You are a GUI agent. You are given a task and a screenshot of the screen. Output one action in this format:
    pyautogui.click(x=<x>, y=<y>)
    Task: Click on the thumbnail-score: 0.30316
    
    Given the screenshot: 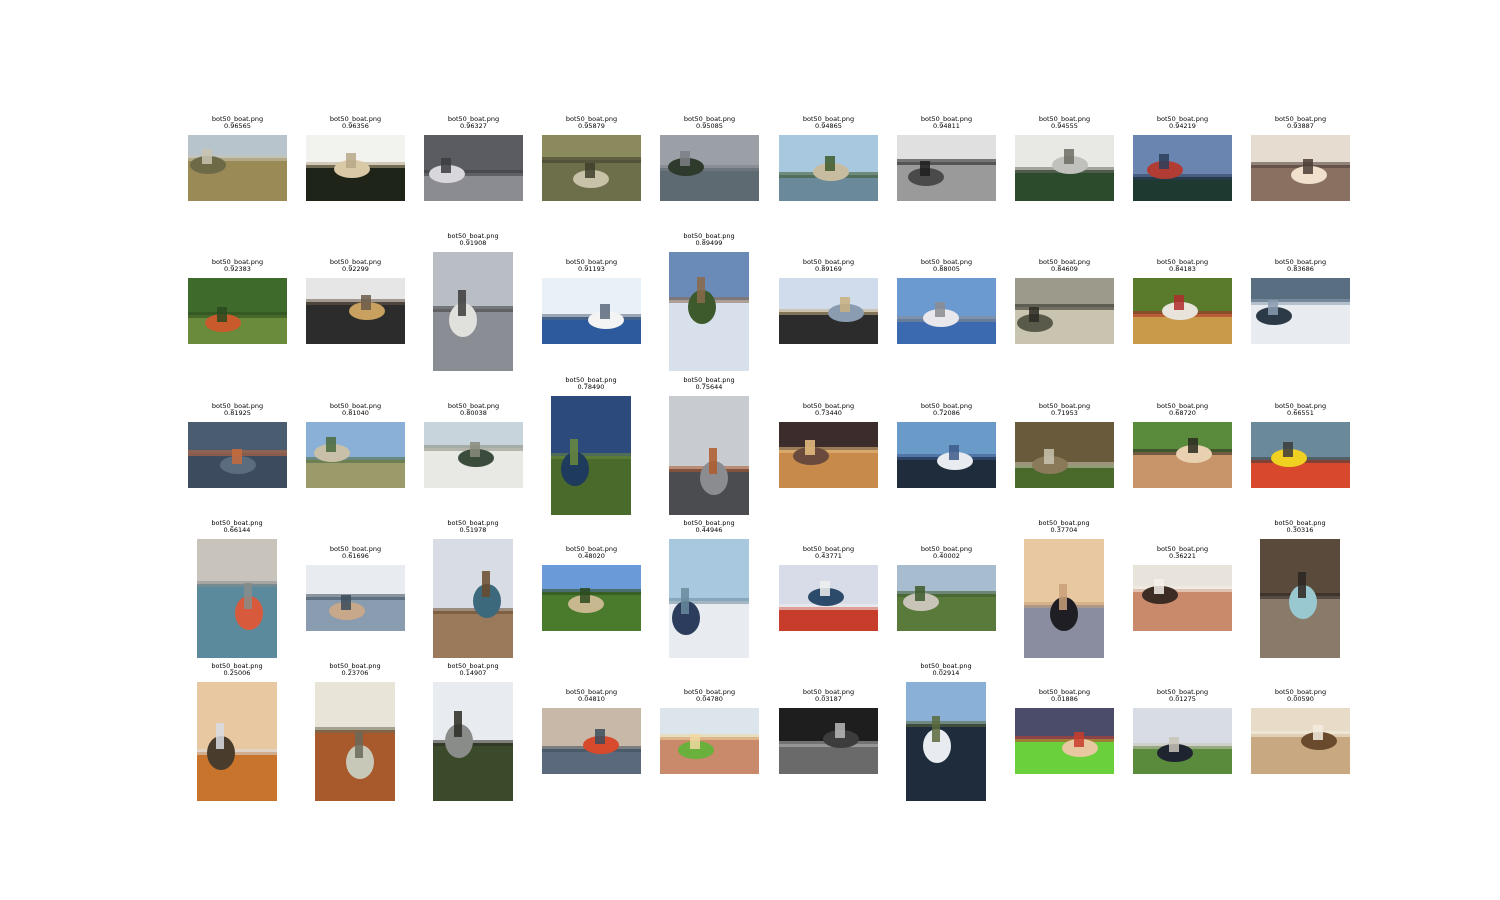 What is the action you would take?
    pyautogui.click(x=1300, y=530)
    